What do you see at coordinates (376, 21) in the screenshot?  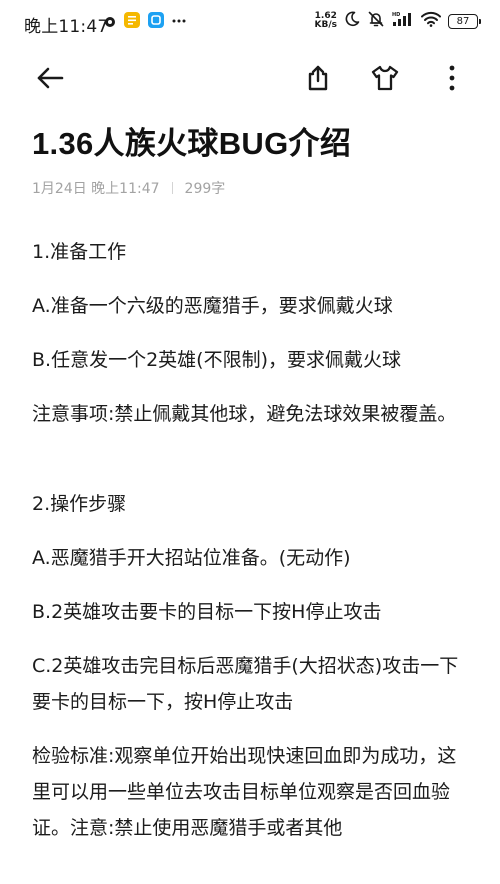 I see `mute-bell-icon` at bounding box center [376, 21].